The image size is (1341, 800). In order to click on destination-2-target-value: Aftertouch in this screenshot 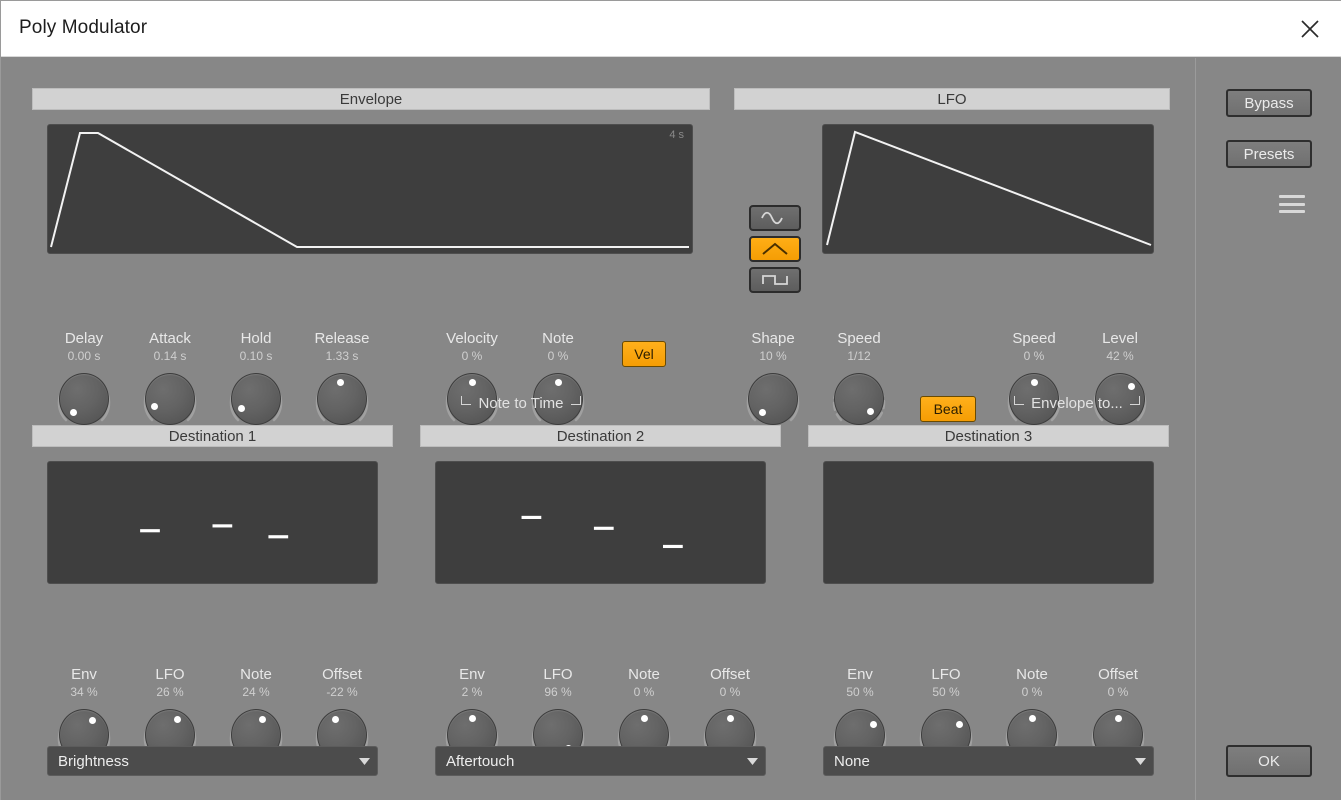, I will do `click(480, 761)`.